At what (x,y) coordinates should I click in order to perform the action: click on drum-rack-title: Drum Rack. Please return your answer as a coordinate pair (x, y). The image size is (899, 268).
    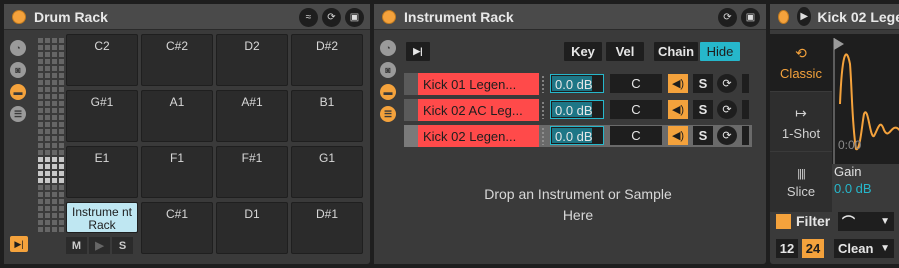
    Looking at the image, I should click on (71, 16).